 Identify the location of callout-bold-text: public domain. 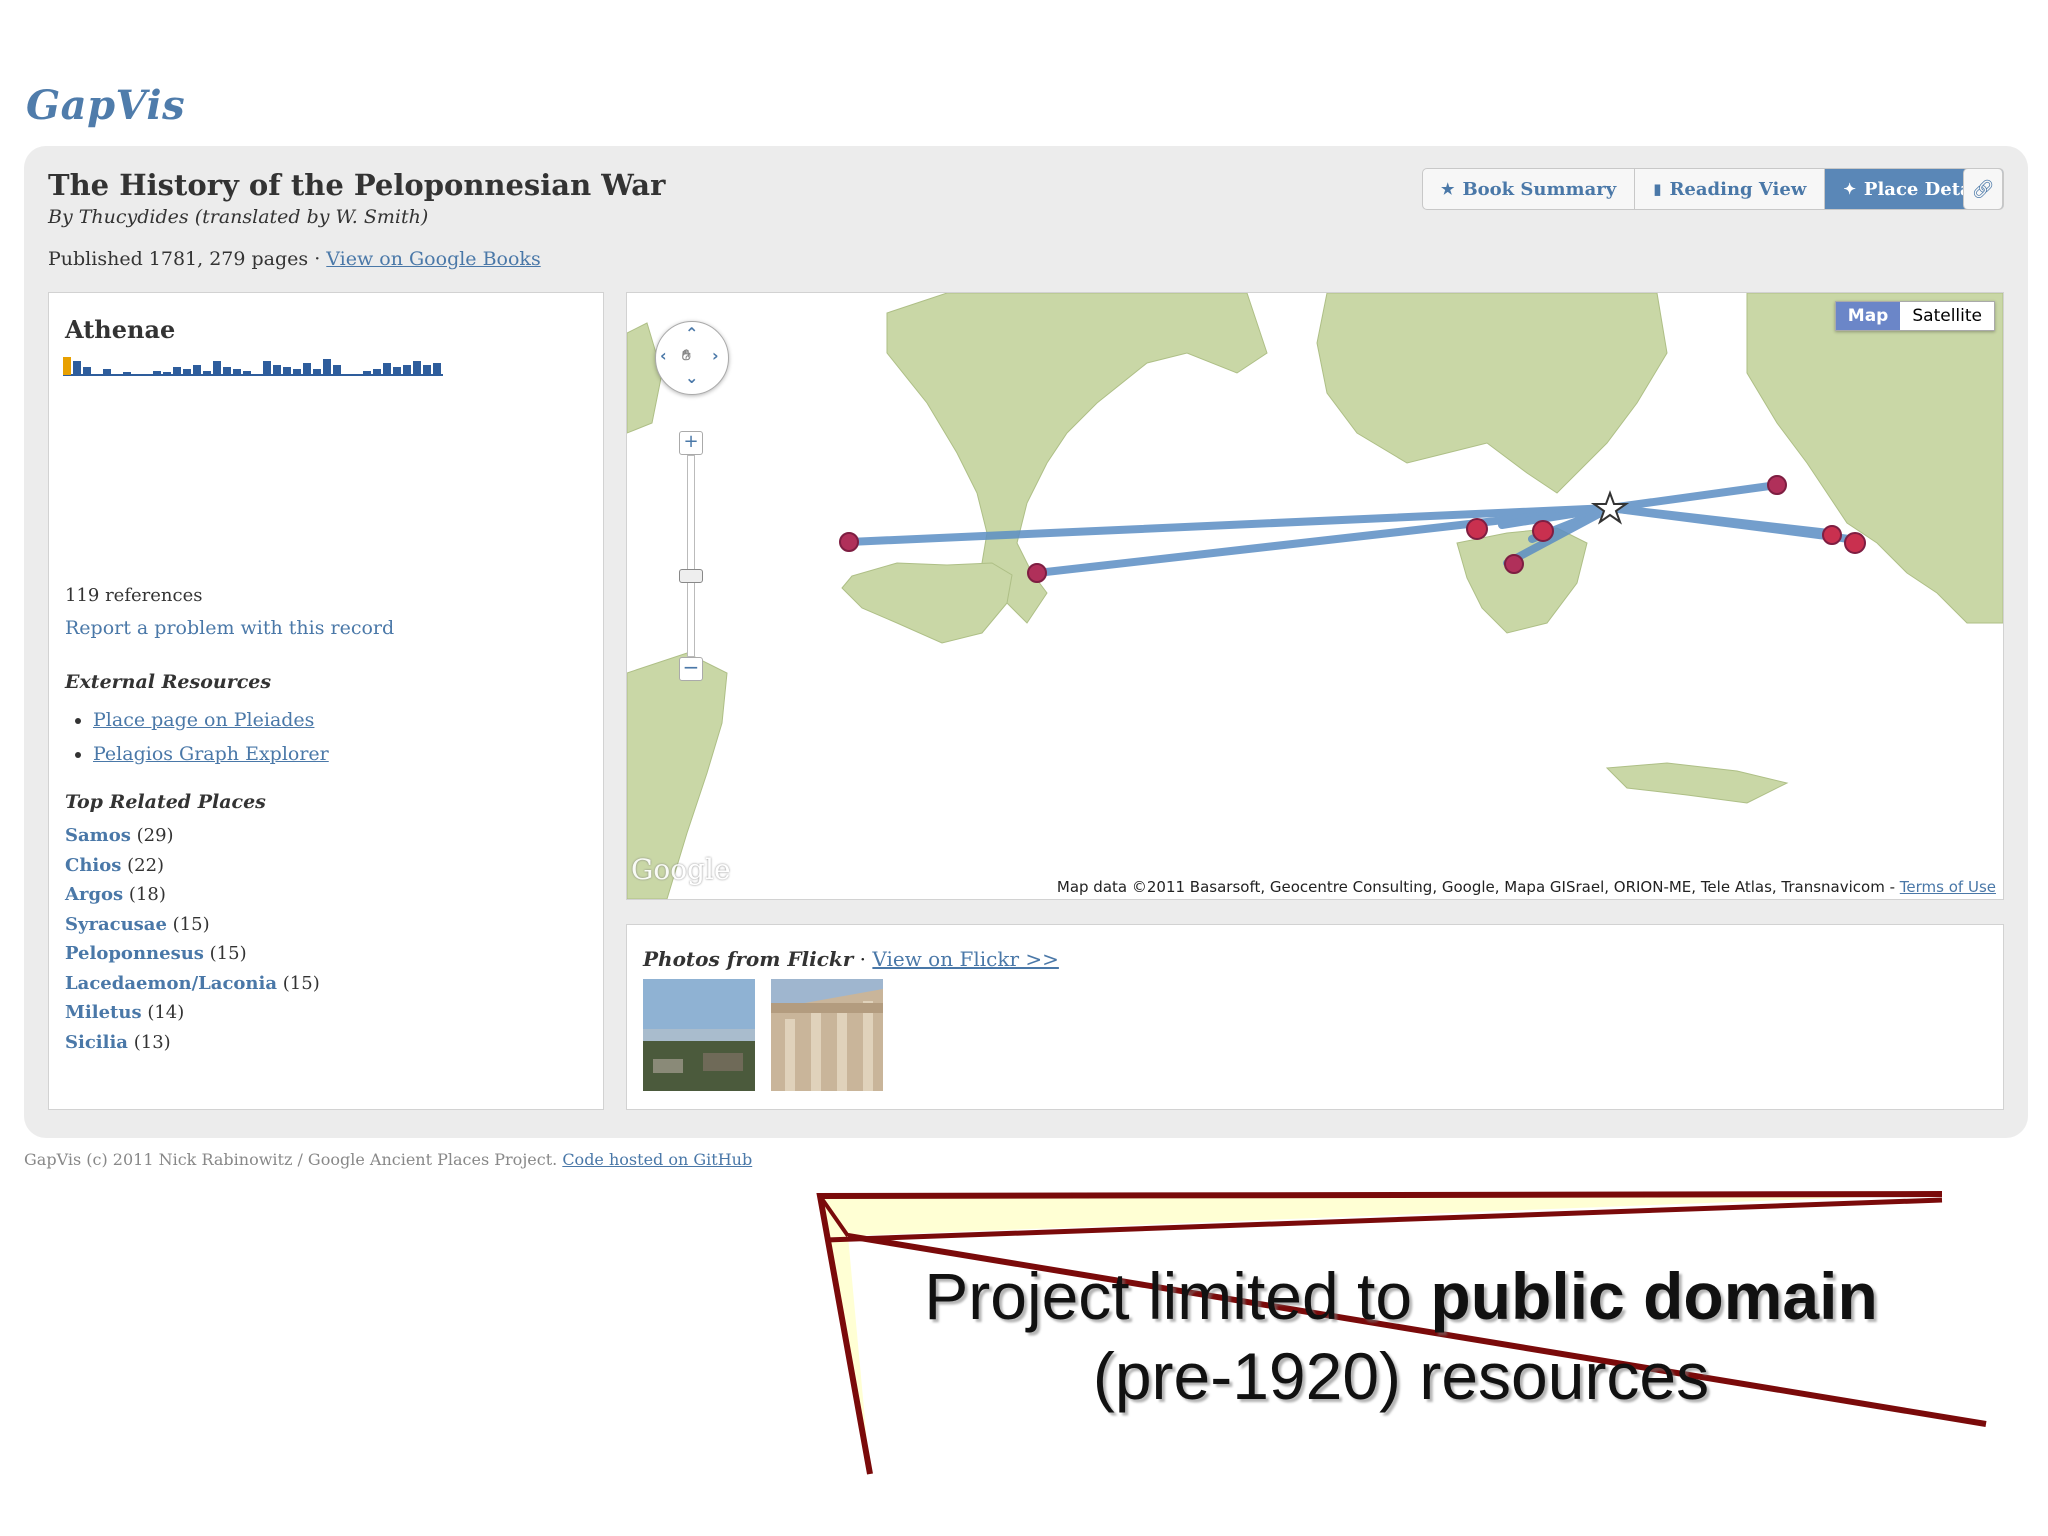
(1654, 1296).